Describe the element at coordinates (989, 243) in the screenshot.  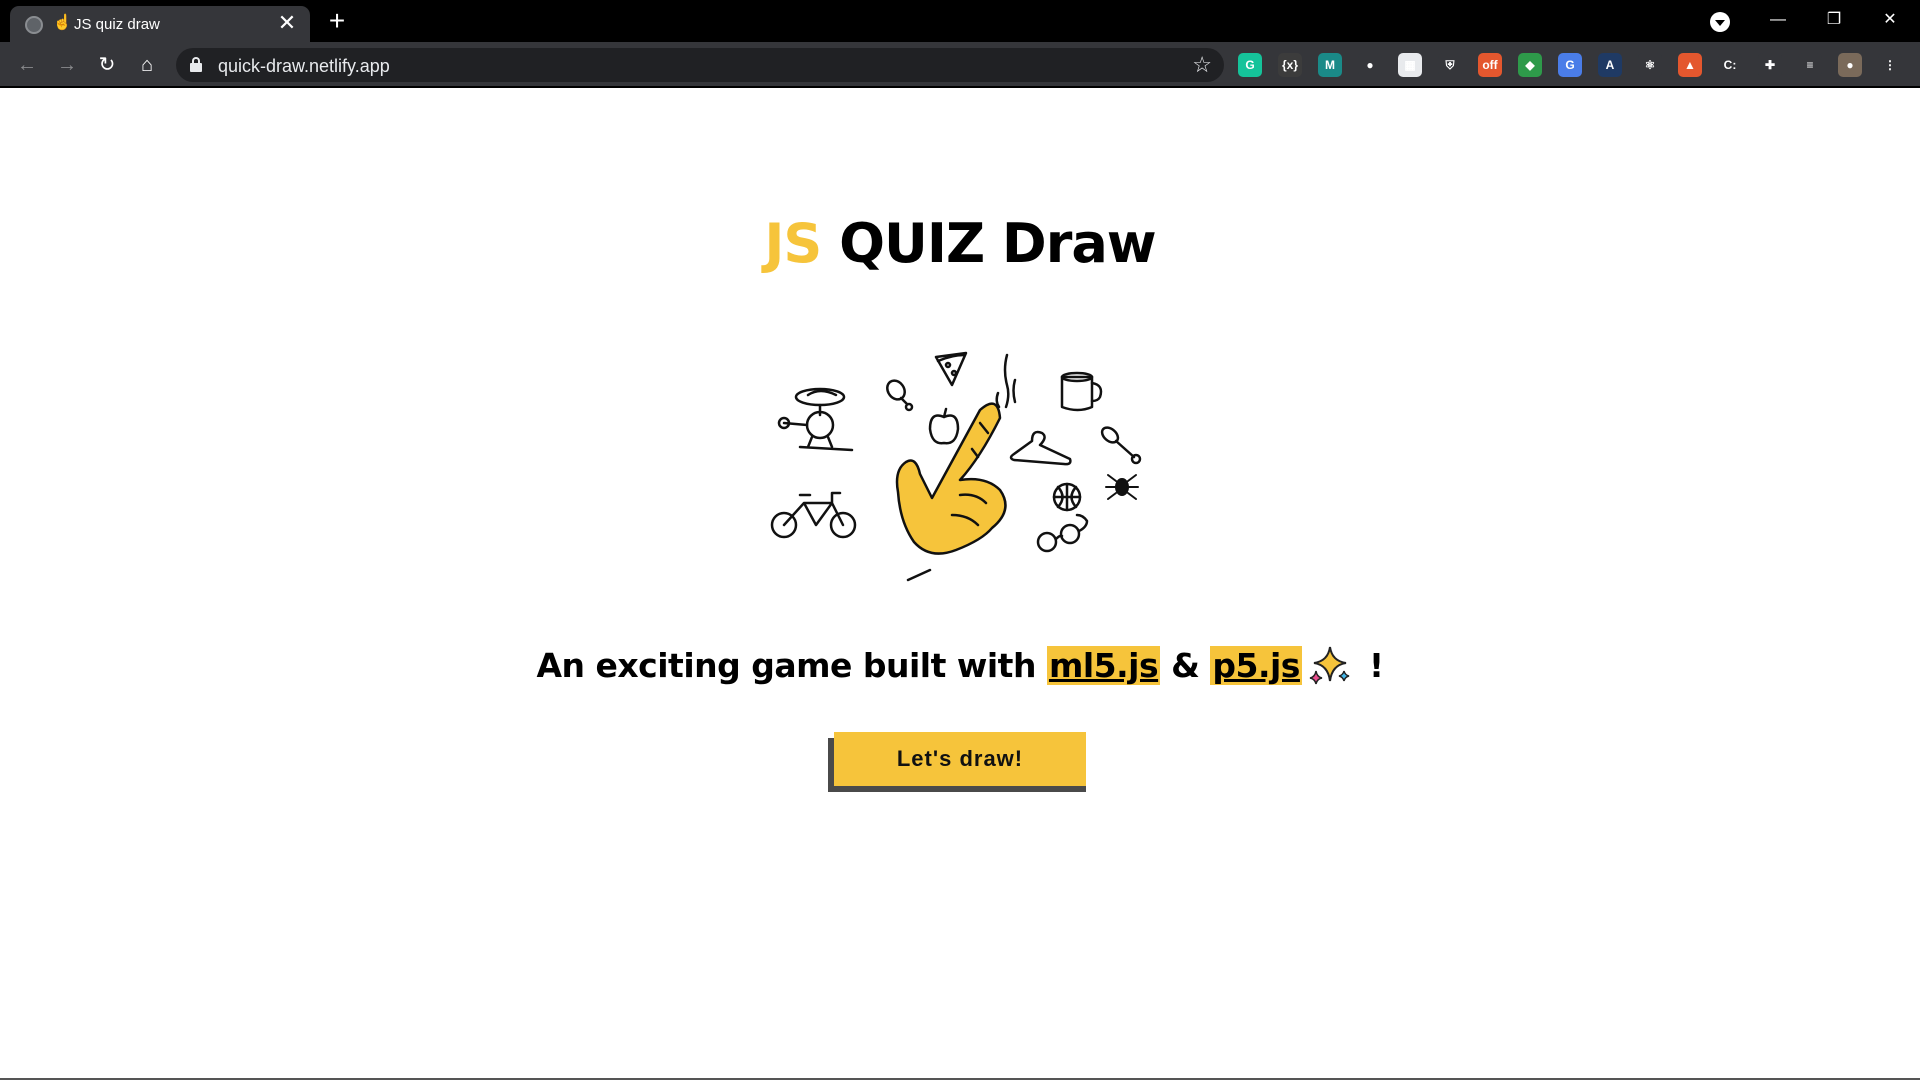
I see `title-rest: QUIZ Draw` at that location.